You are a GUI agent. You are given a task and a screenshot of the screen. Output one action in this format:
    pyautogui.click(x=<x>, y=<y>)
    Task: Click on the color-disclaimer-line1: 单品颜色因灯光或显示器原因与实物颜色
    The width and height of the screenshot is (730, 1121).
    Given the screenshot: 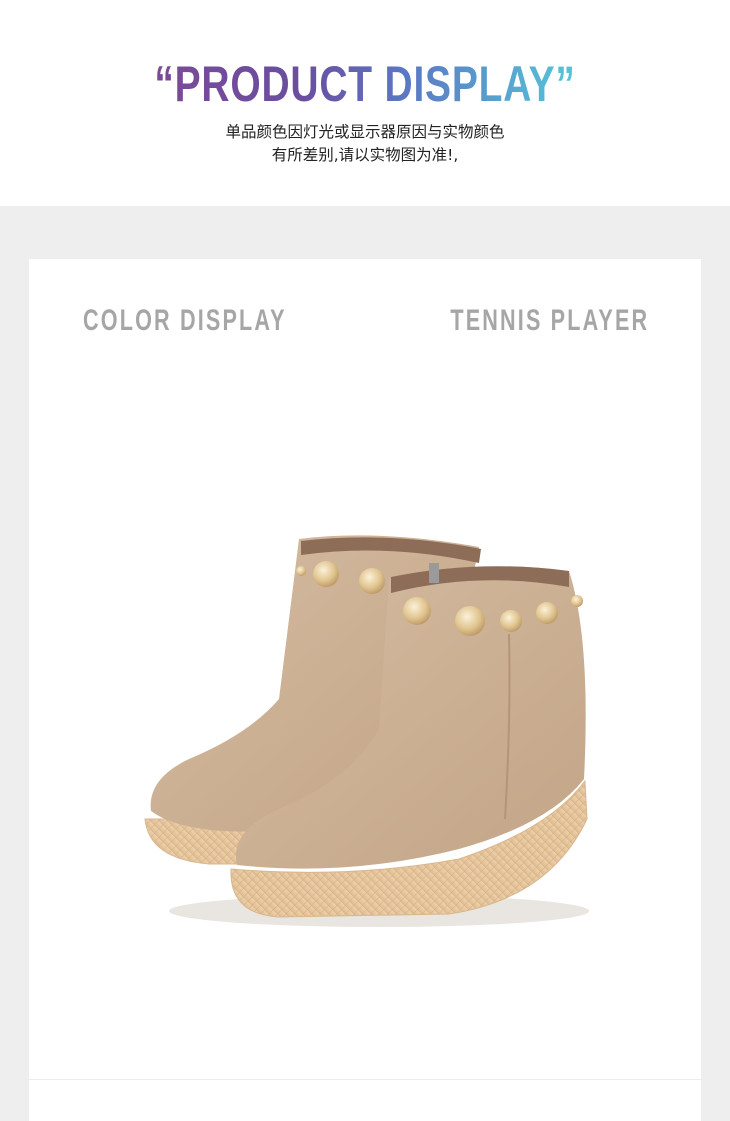 What is the action you would take?
    pyautogui.click(x=365, y=132)
    